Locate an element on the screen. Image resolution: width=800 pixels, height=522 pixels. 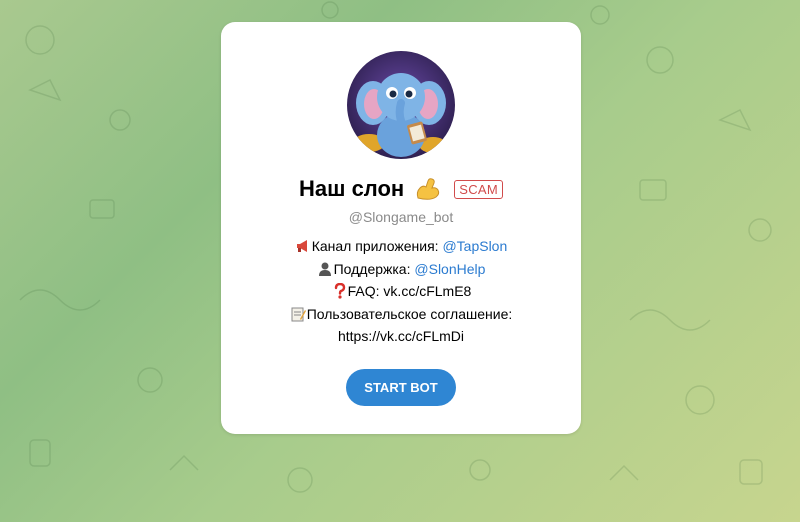
flexed-biceps-icon is located at coordinates (428, 189).